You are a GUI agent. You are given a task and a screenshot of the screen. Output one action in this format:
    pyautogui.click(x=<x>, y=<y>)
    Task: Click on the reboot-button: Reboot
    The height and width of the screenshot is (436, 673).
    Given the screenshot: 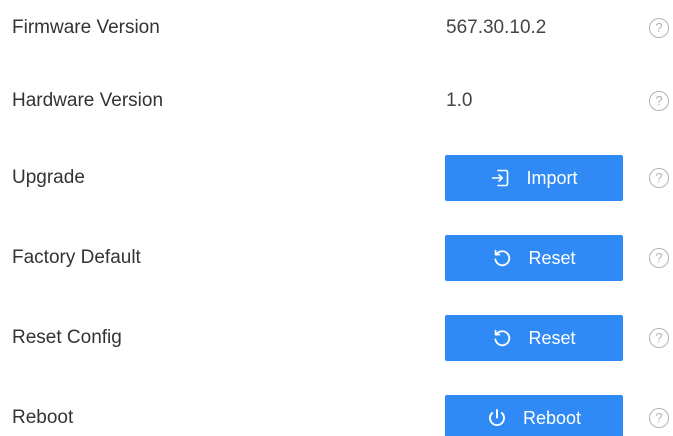 What is the action you would take?
    pyautogui.click(x=534, y=415)
    